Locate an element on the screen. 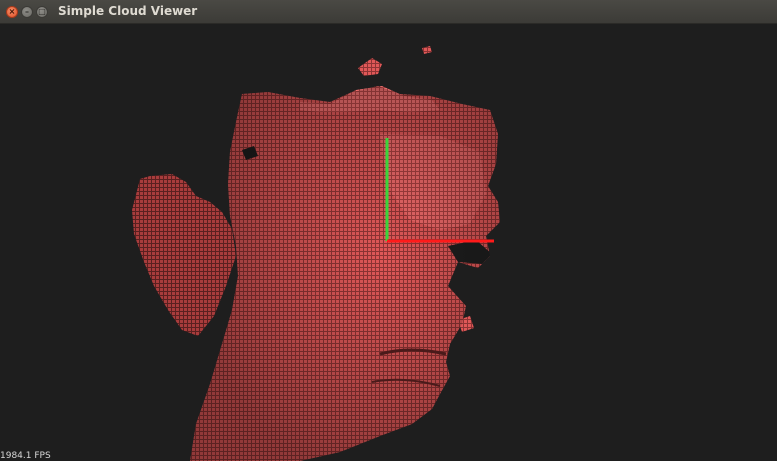  title-bar: × – □ Simple Cloud Viewer is located at coordinates (388, 12).